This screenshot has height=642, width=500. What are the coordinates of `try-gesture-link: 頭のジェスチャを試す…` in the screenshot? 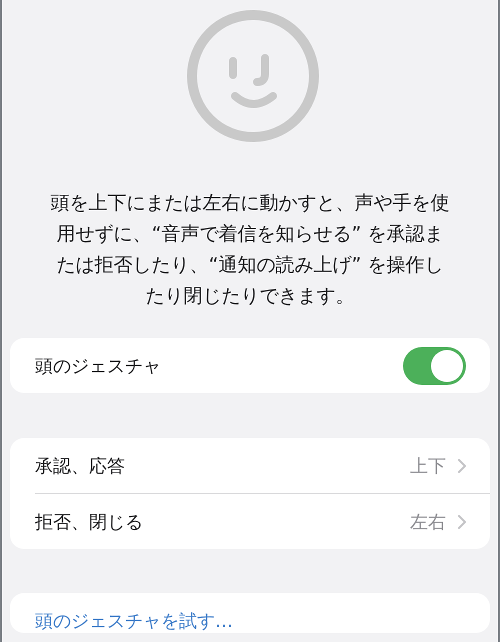 It's located at (134, 621).